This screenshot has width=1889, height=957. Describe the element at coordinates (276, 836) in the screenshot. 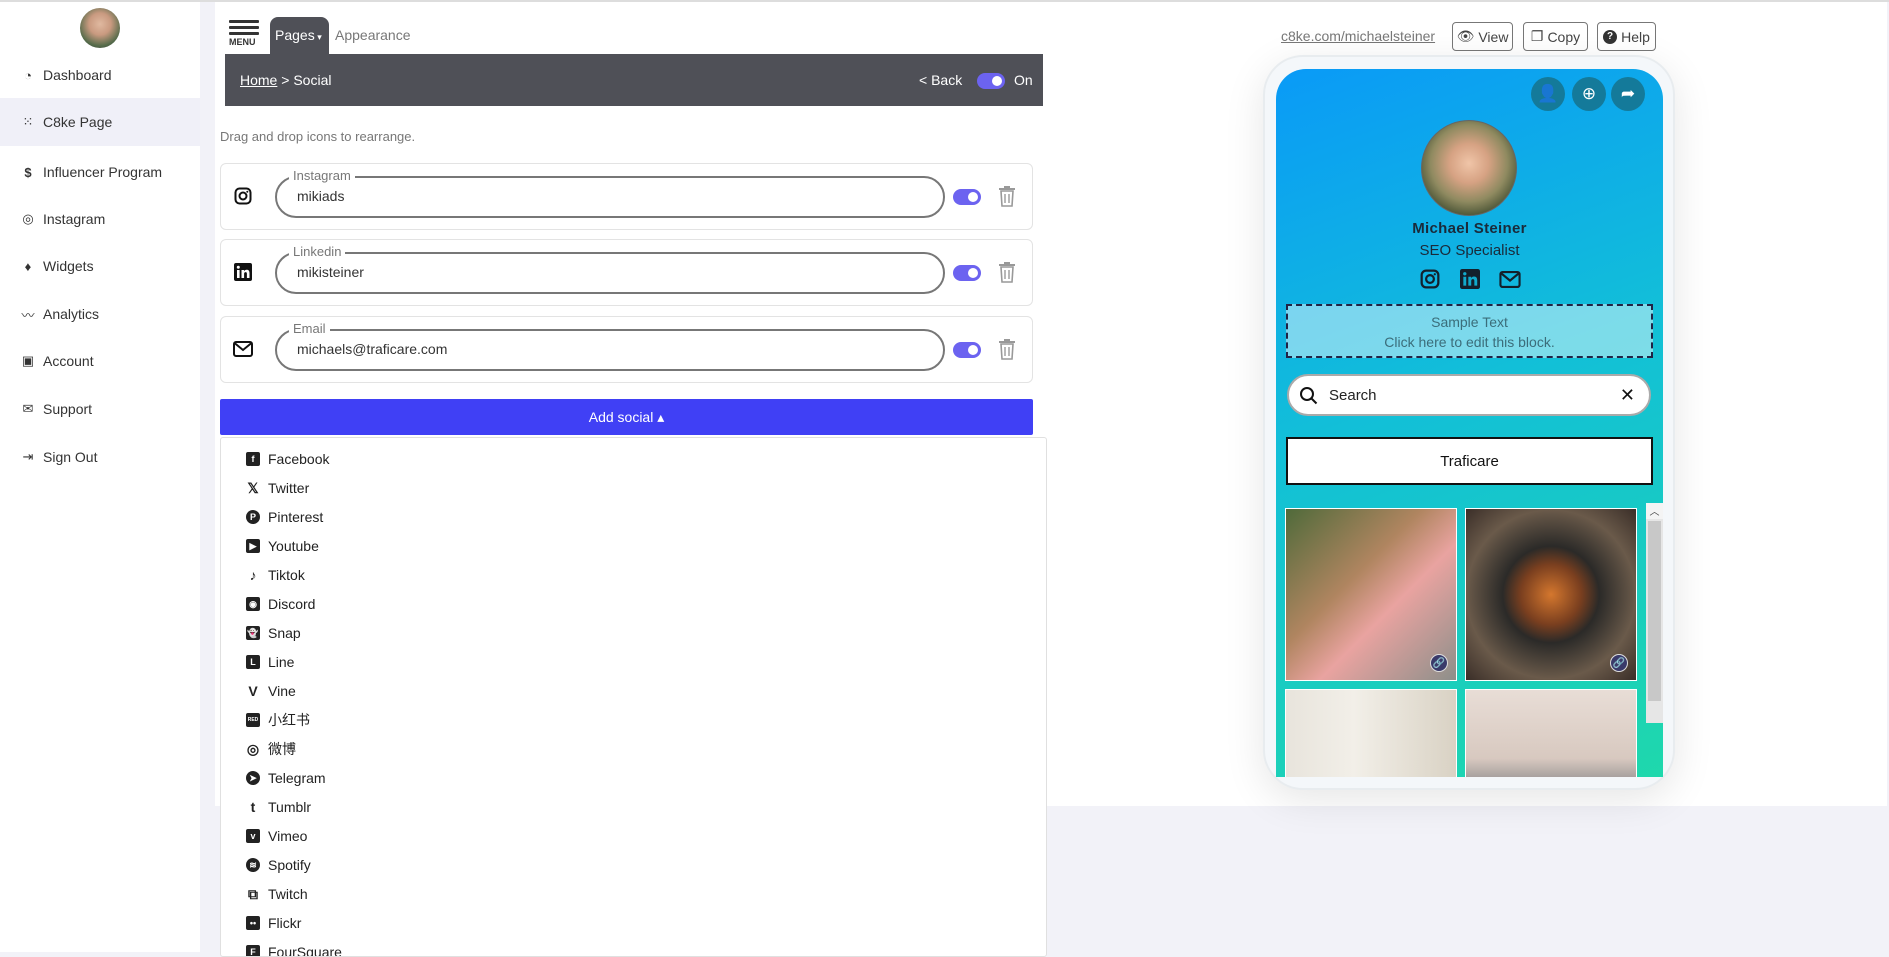

I see `dropdown-item-vimeo: v Vimeo` at that location.